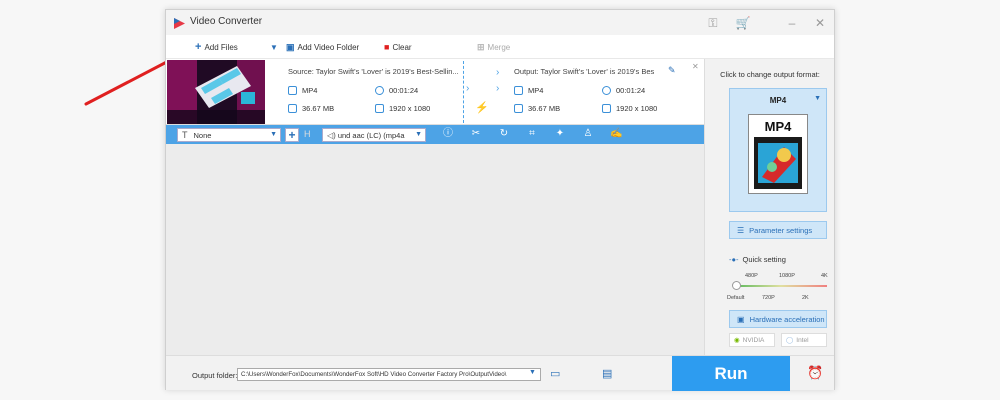 This screenshot has height=400, width=1000. I want to click on add-files-dropdown-icon: ▼, so click(274, 47).